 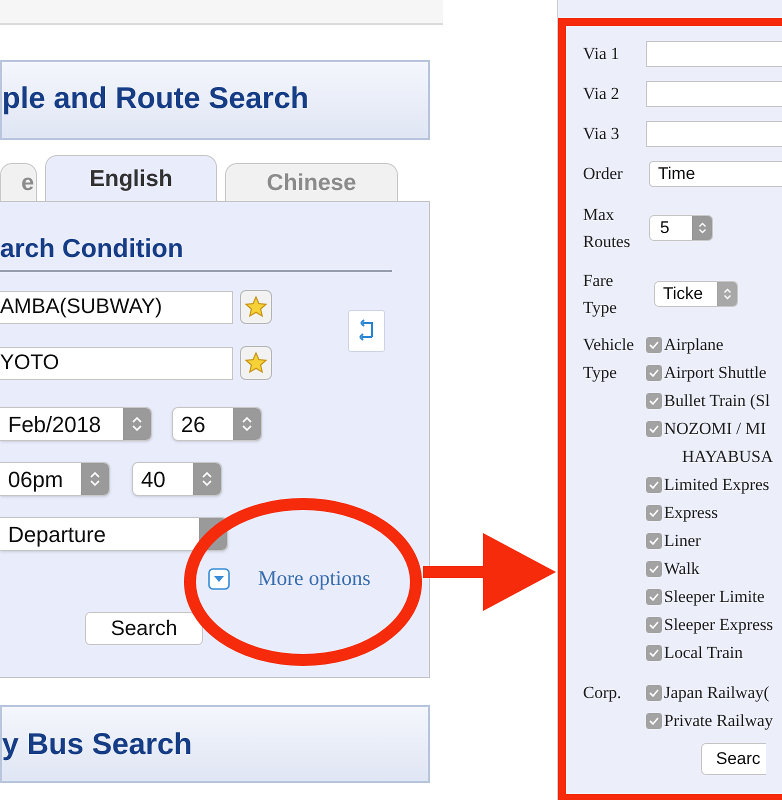 What do you see at coordinates (714, 597) in the screenshot?
I see `checkbox-label: Sleeper Limite` at bounding box center [714, 597].